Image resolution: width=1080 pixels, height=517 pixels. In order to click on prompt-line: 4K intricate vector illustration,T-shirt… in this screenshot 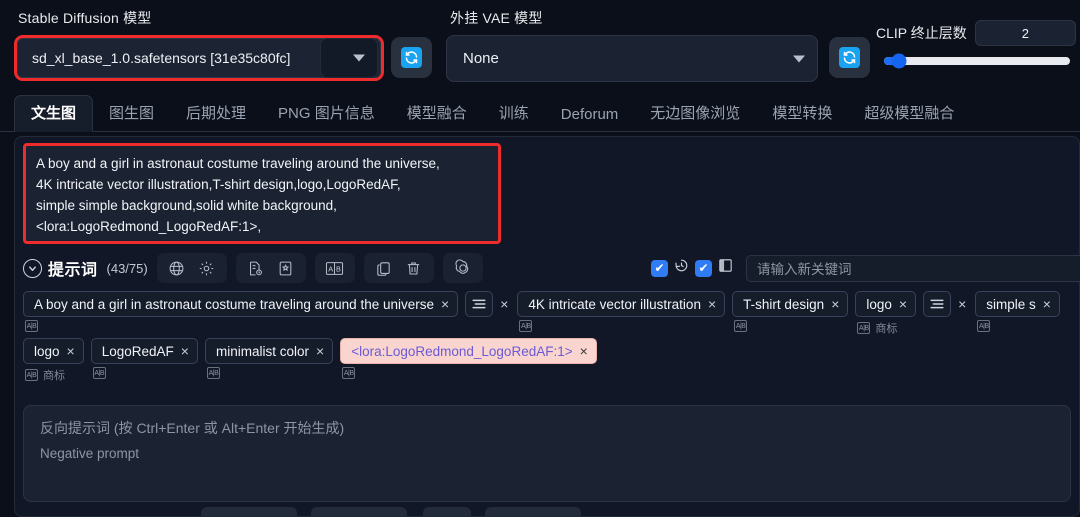, I will do `click(218, 184)`.